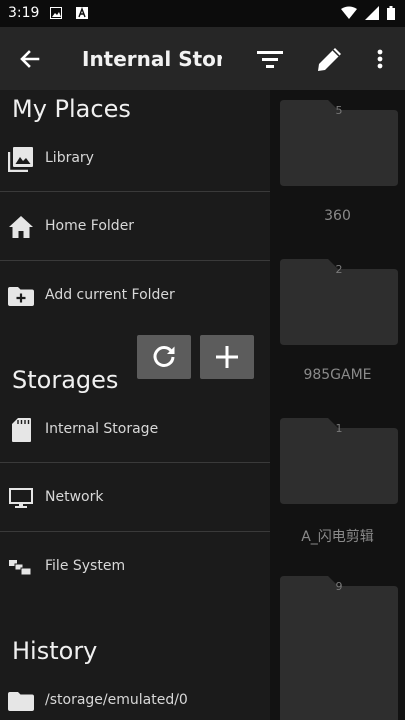 Image resolution: width=405 pixels, height=720 pixels. I want to click on drawer-item-label: Network, so click(74, 497).